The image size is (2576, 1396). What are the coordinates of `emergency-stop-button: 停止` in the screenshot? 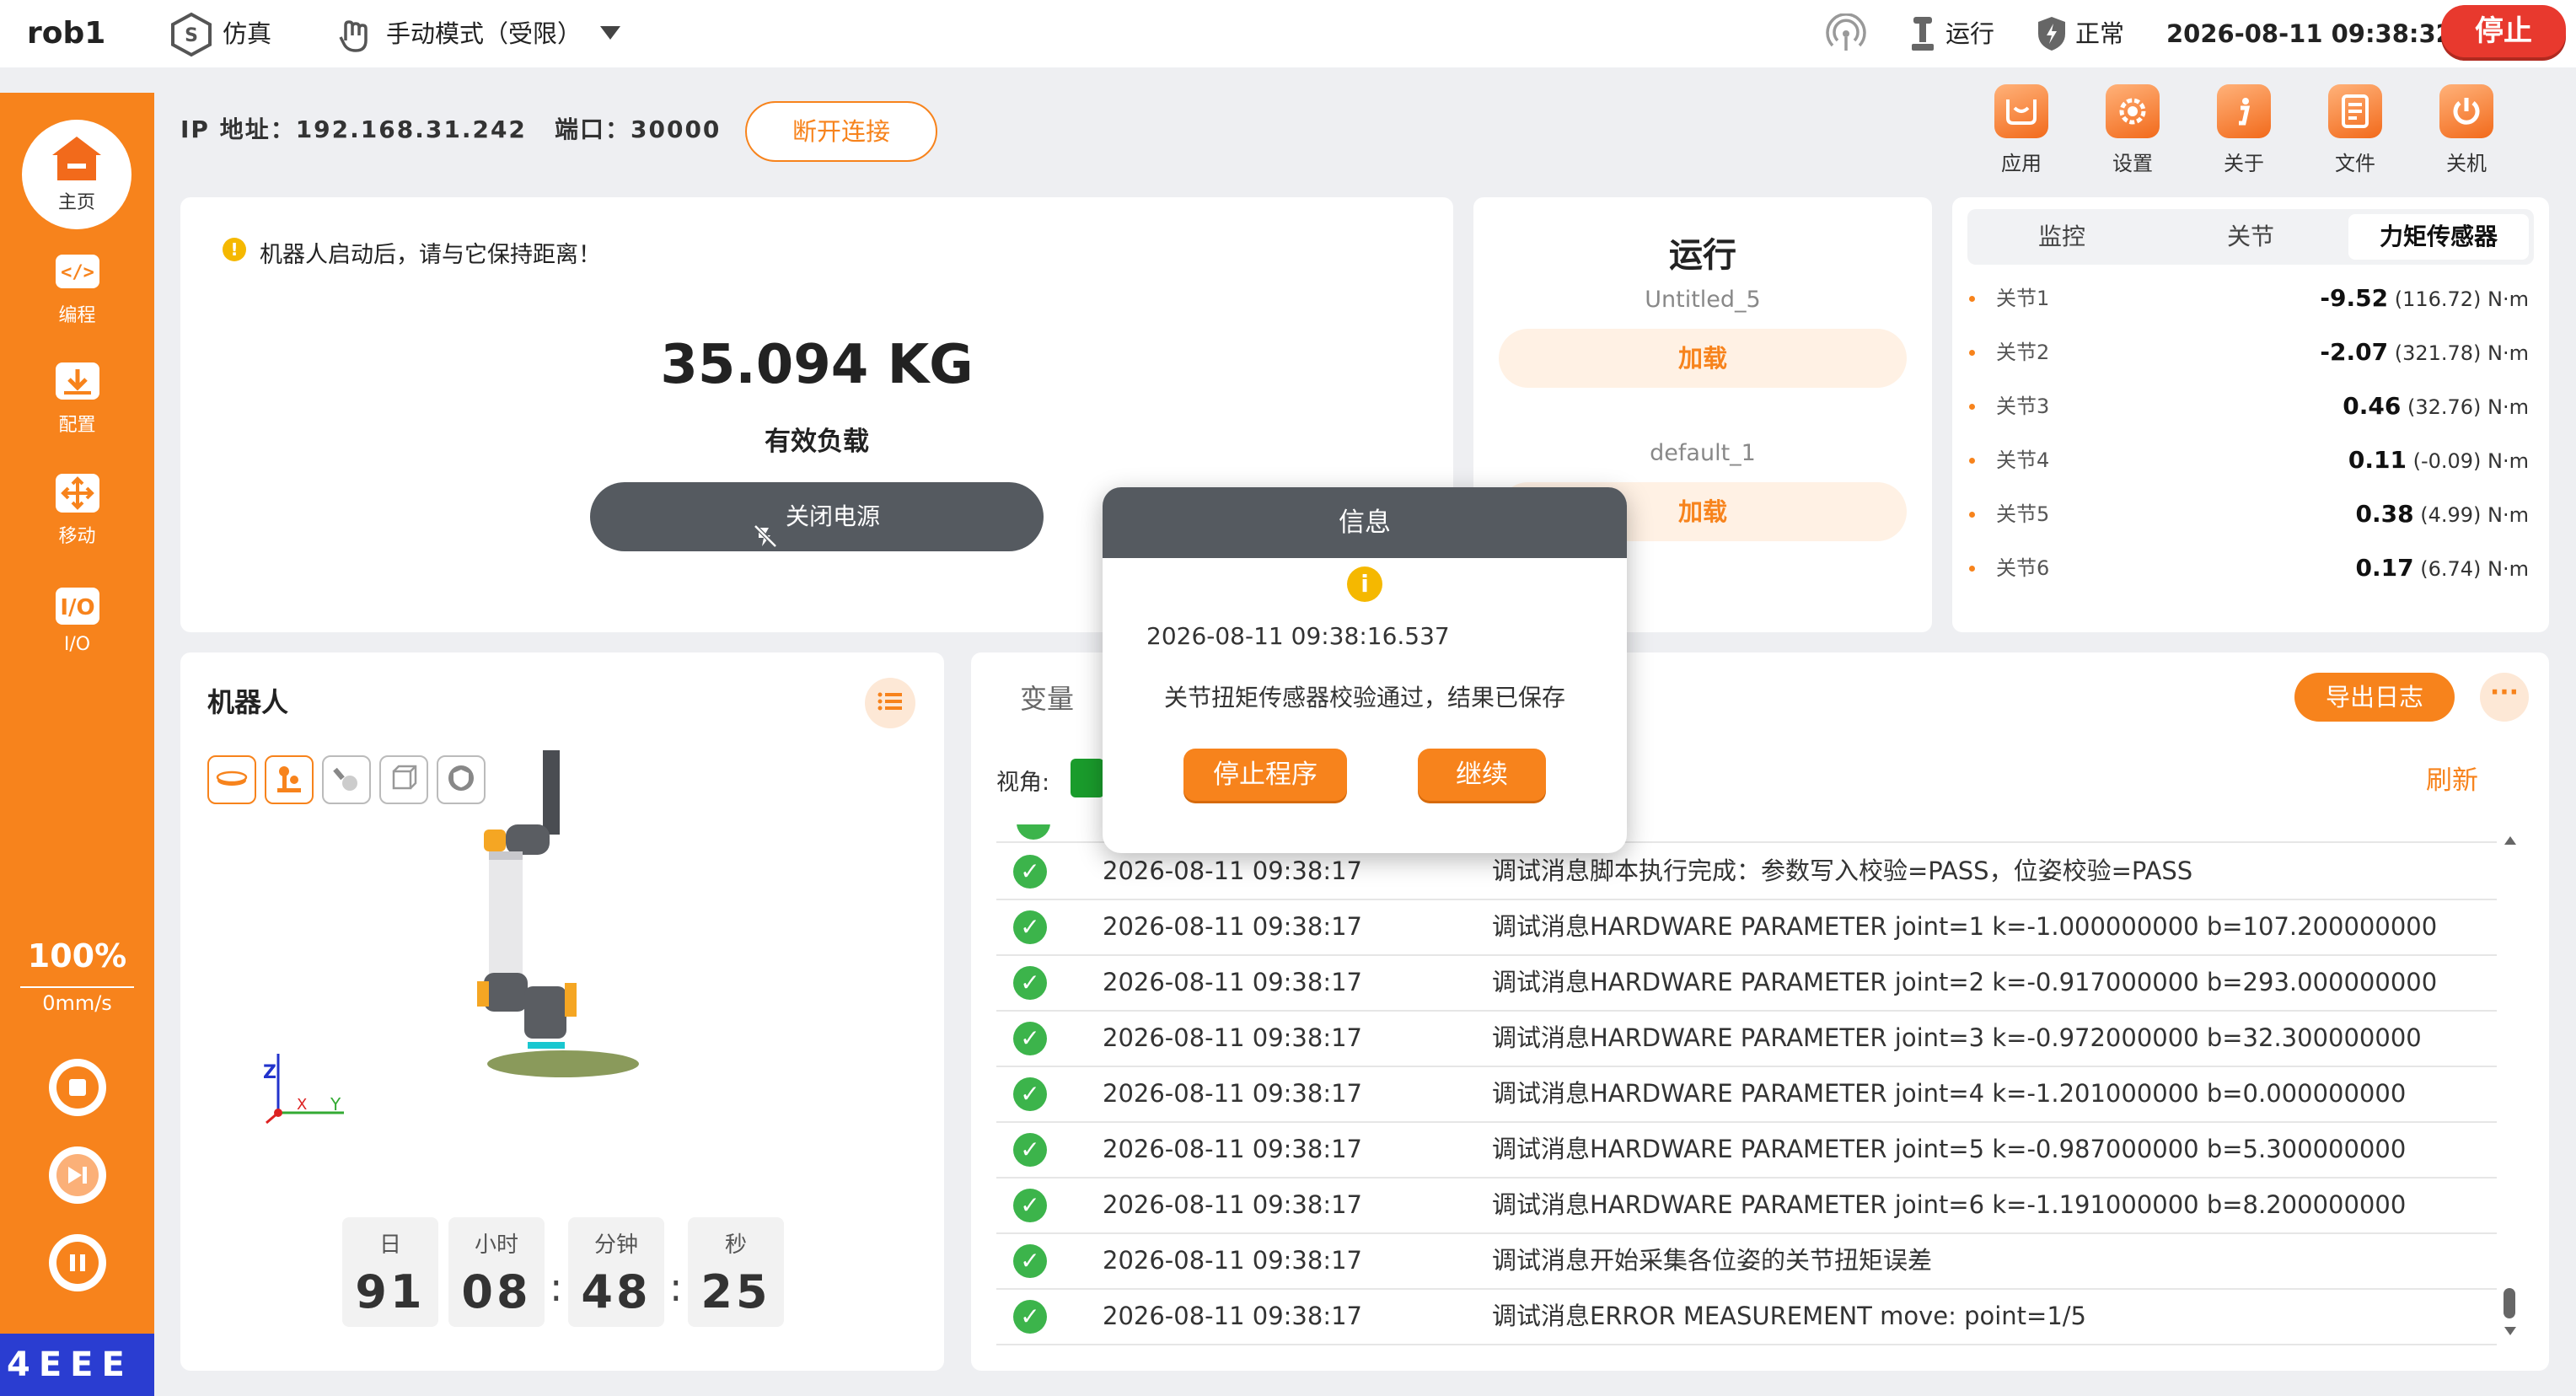 It's located at (2503, 31).